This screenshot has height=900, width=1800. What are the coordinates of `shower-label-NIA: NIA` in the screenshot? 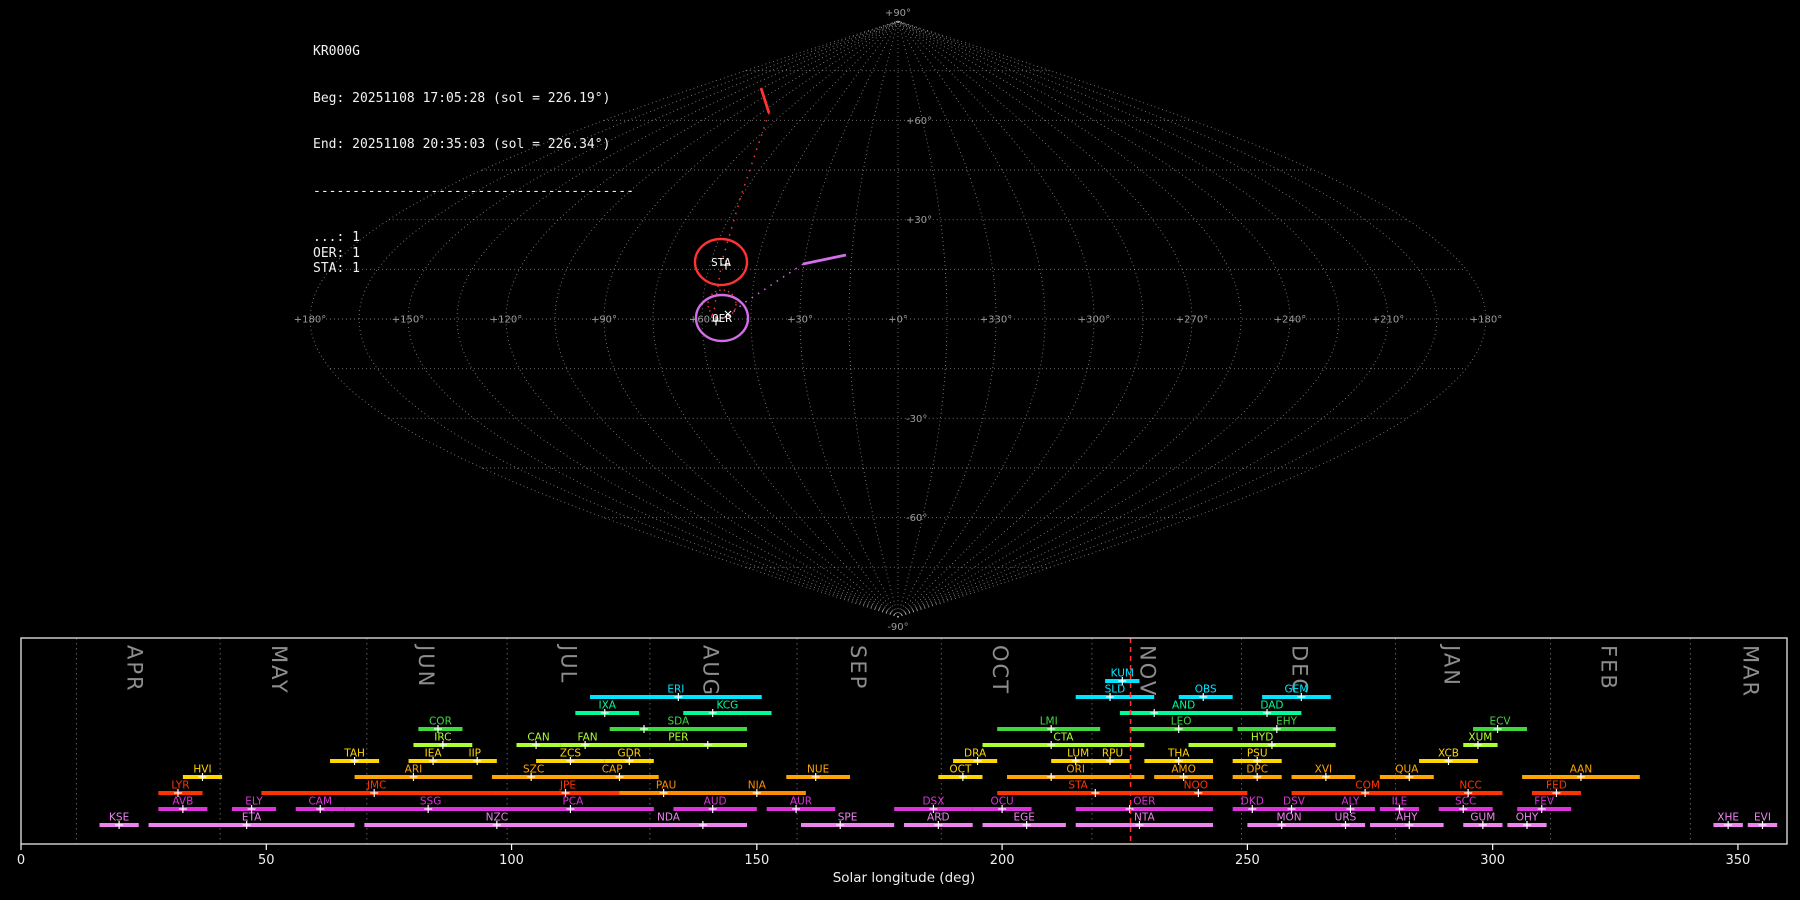 It's located at (757, 786).